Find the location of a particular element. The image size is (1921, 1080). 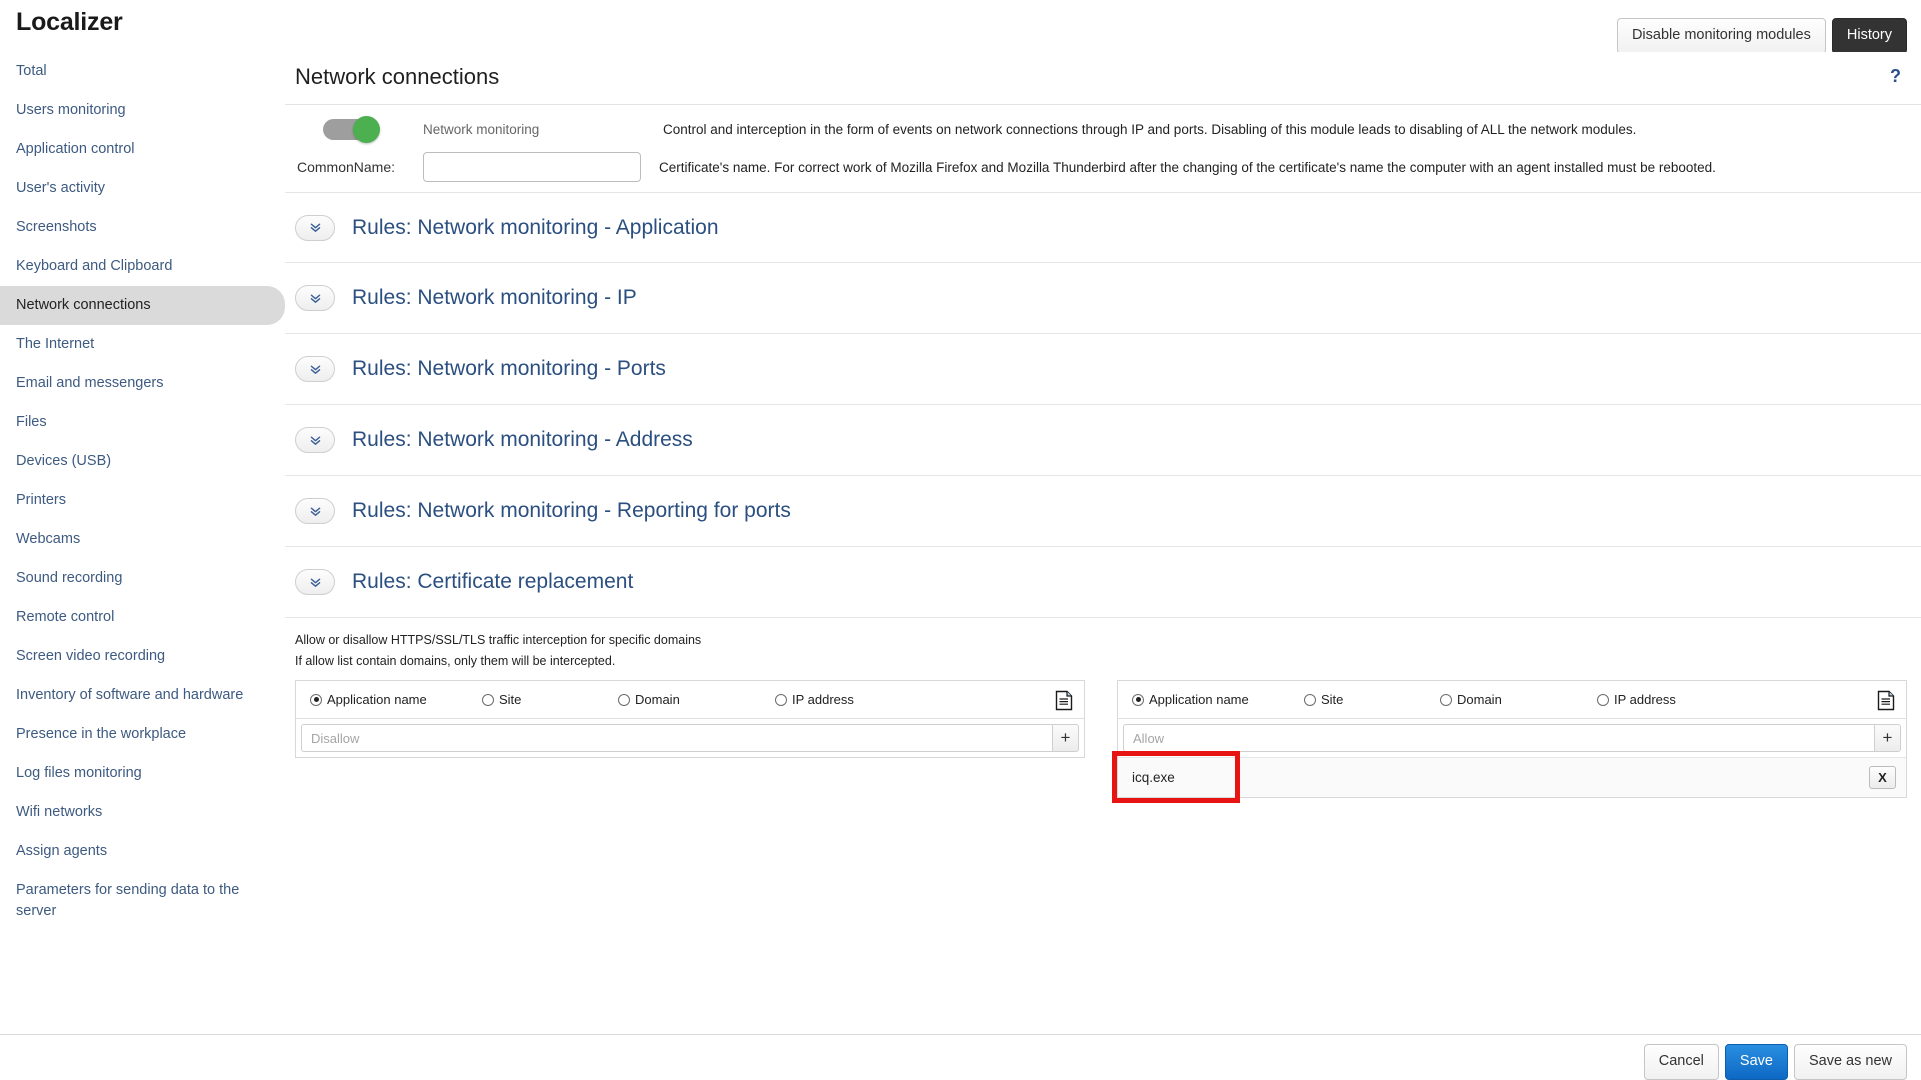

help-icon: ? is located at coordinates (1895, 76).